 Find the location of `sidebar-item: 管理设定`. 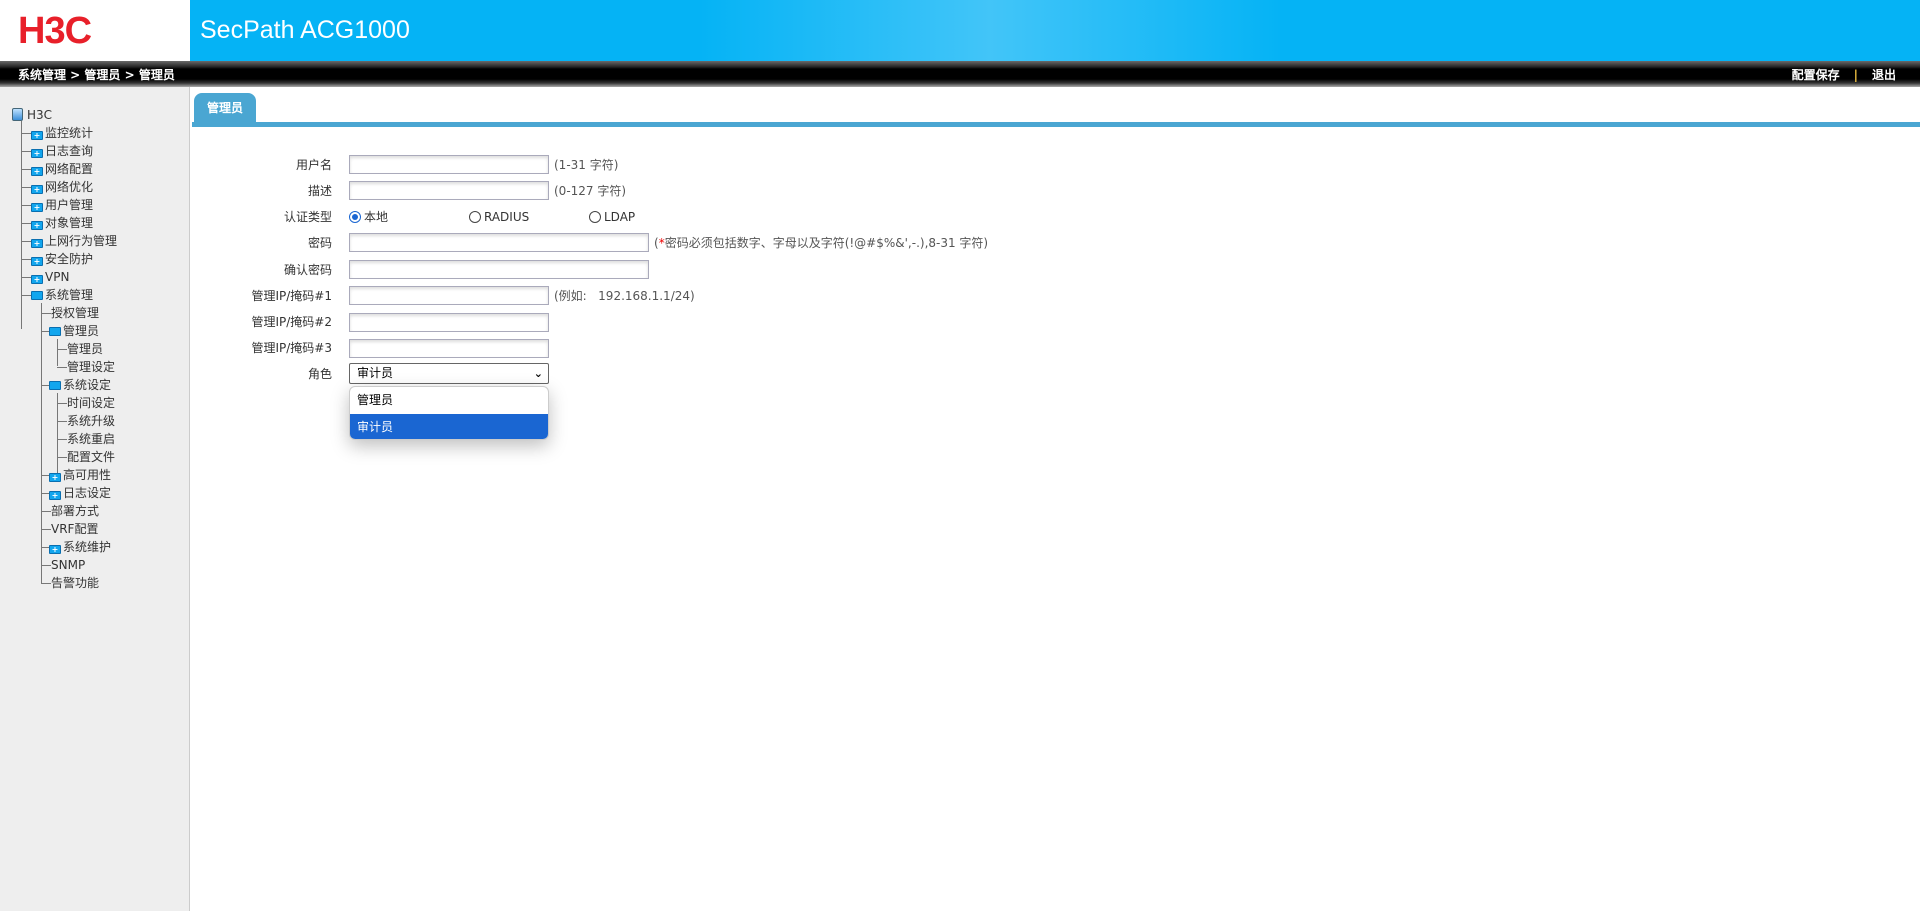

sidebar-item: 管理设定 is located at coordinates (91, 367).